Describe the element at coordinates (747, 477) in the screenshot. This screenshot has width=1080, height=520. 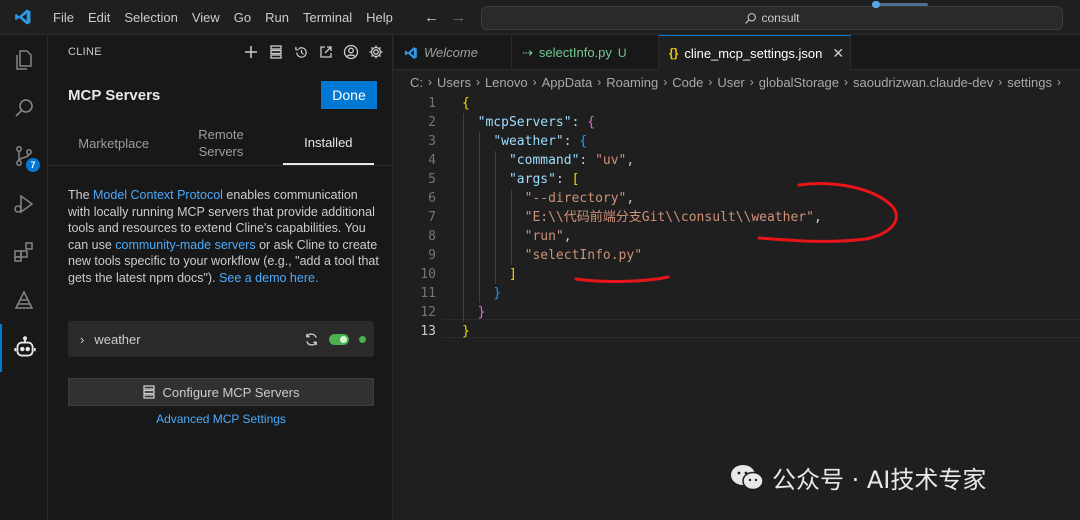
I see `wechat-icon` at that location.